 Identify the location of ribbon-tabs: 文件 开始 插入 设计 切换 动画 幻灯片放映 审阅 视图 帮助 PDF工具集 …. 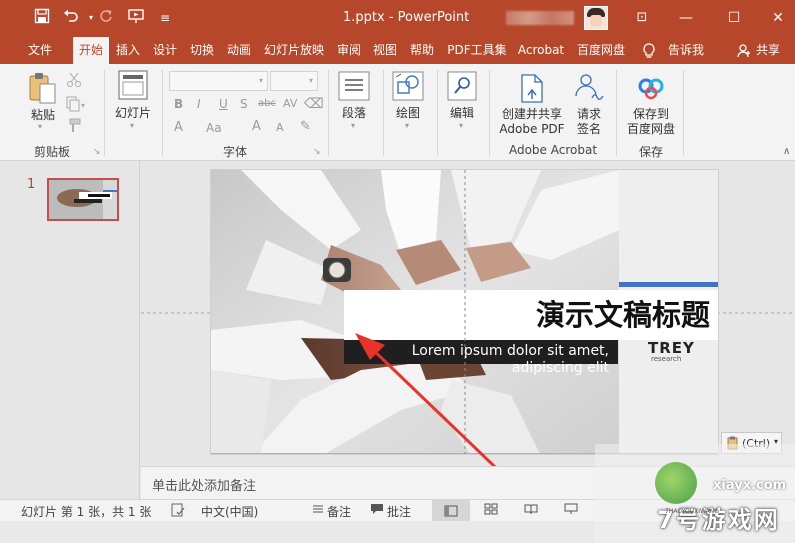
(397, 50).